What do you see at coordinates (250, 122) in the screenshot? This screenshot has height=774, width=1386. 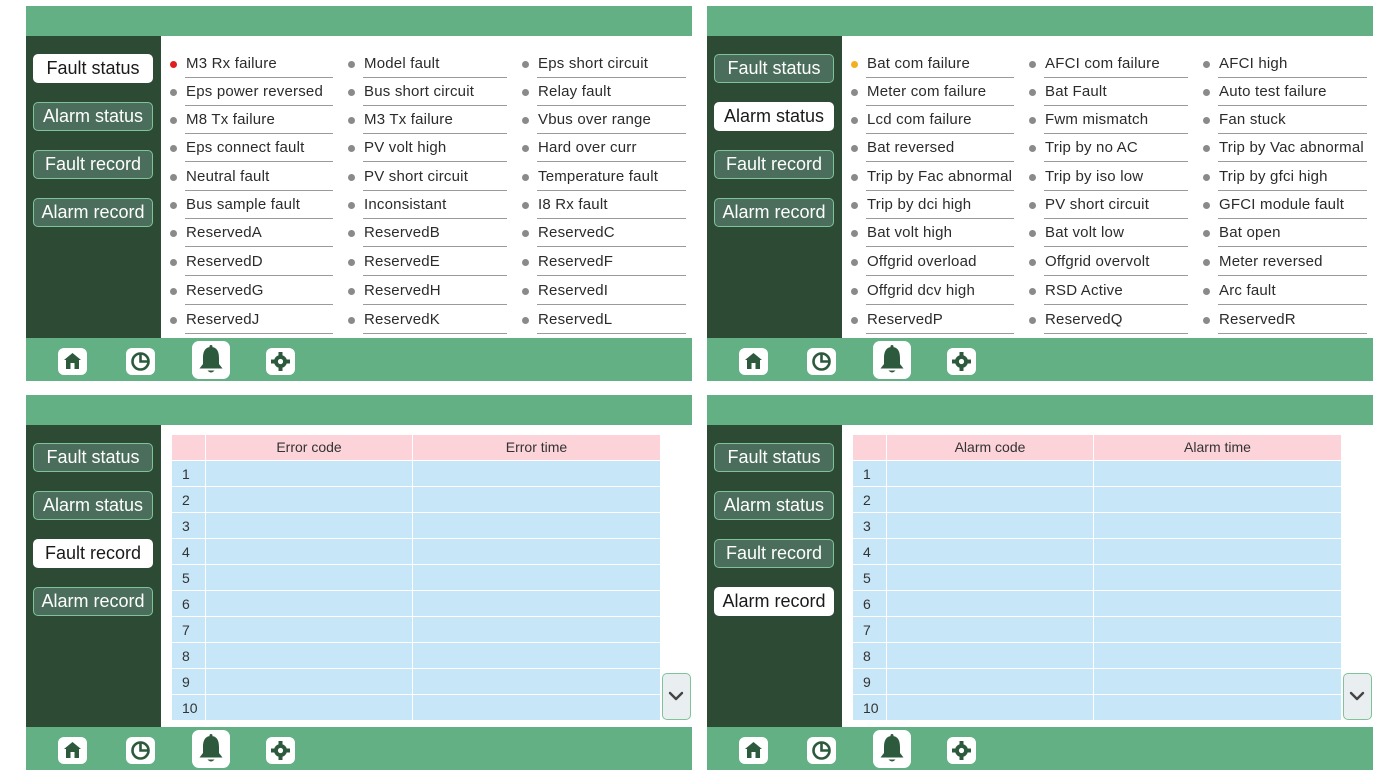 I see `status-list-item: M8 Tx failure` at bounding box center [250, 122].